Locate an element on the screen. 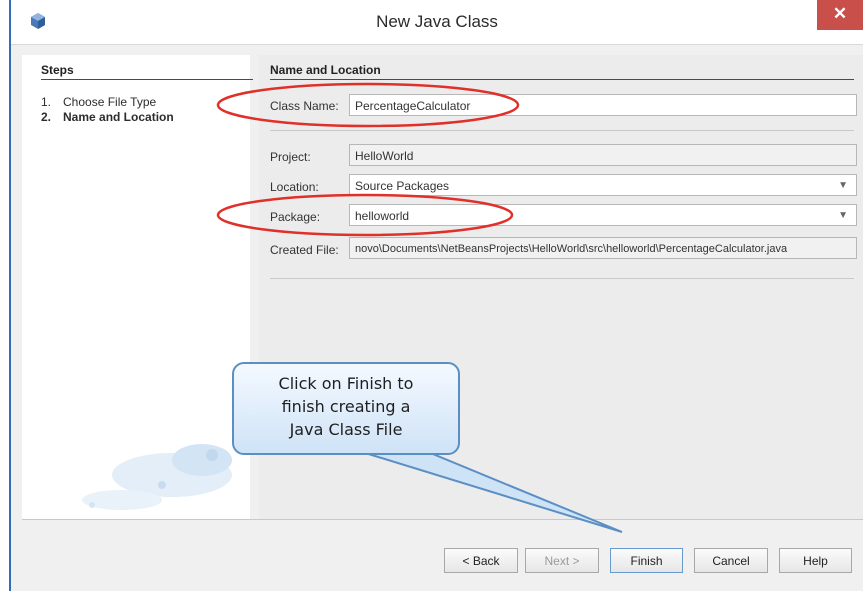 Image resolution: width=863 pixels, height=591 pixels. help-button: Help is located at coordinates (815, 560).